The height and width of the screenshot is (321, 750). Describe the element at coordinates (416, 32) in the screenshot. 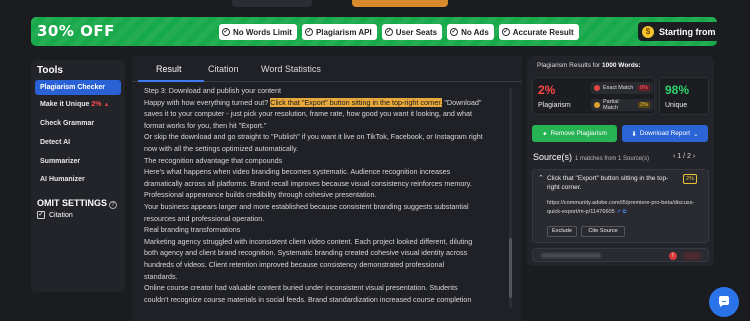

I see `feature-chip-label: User Seats` at that location.